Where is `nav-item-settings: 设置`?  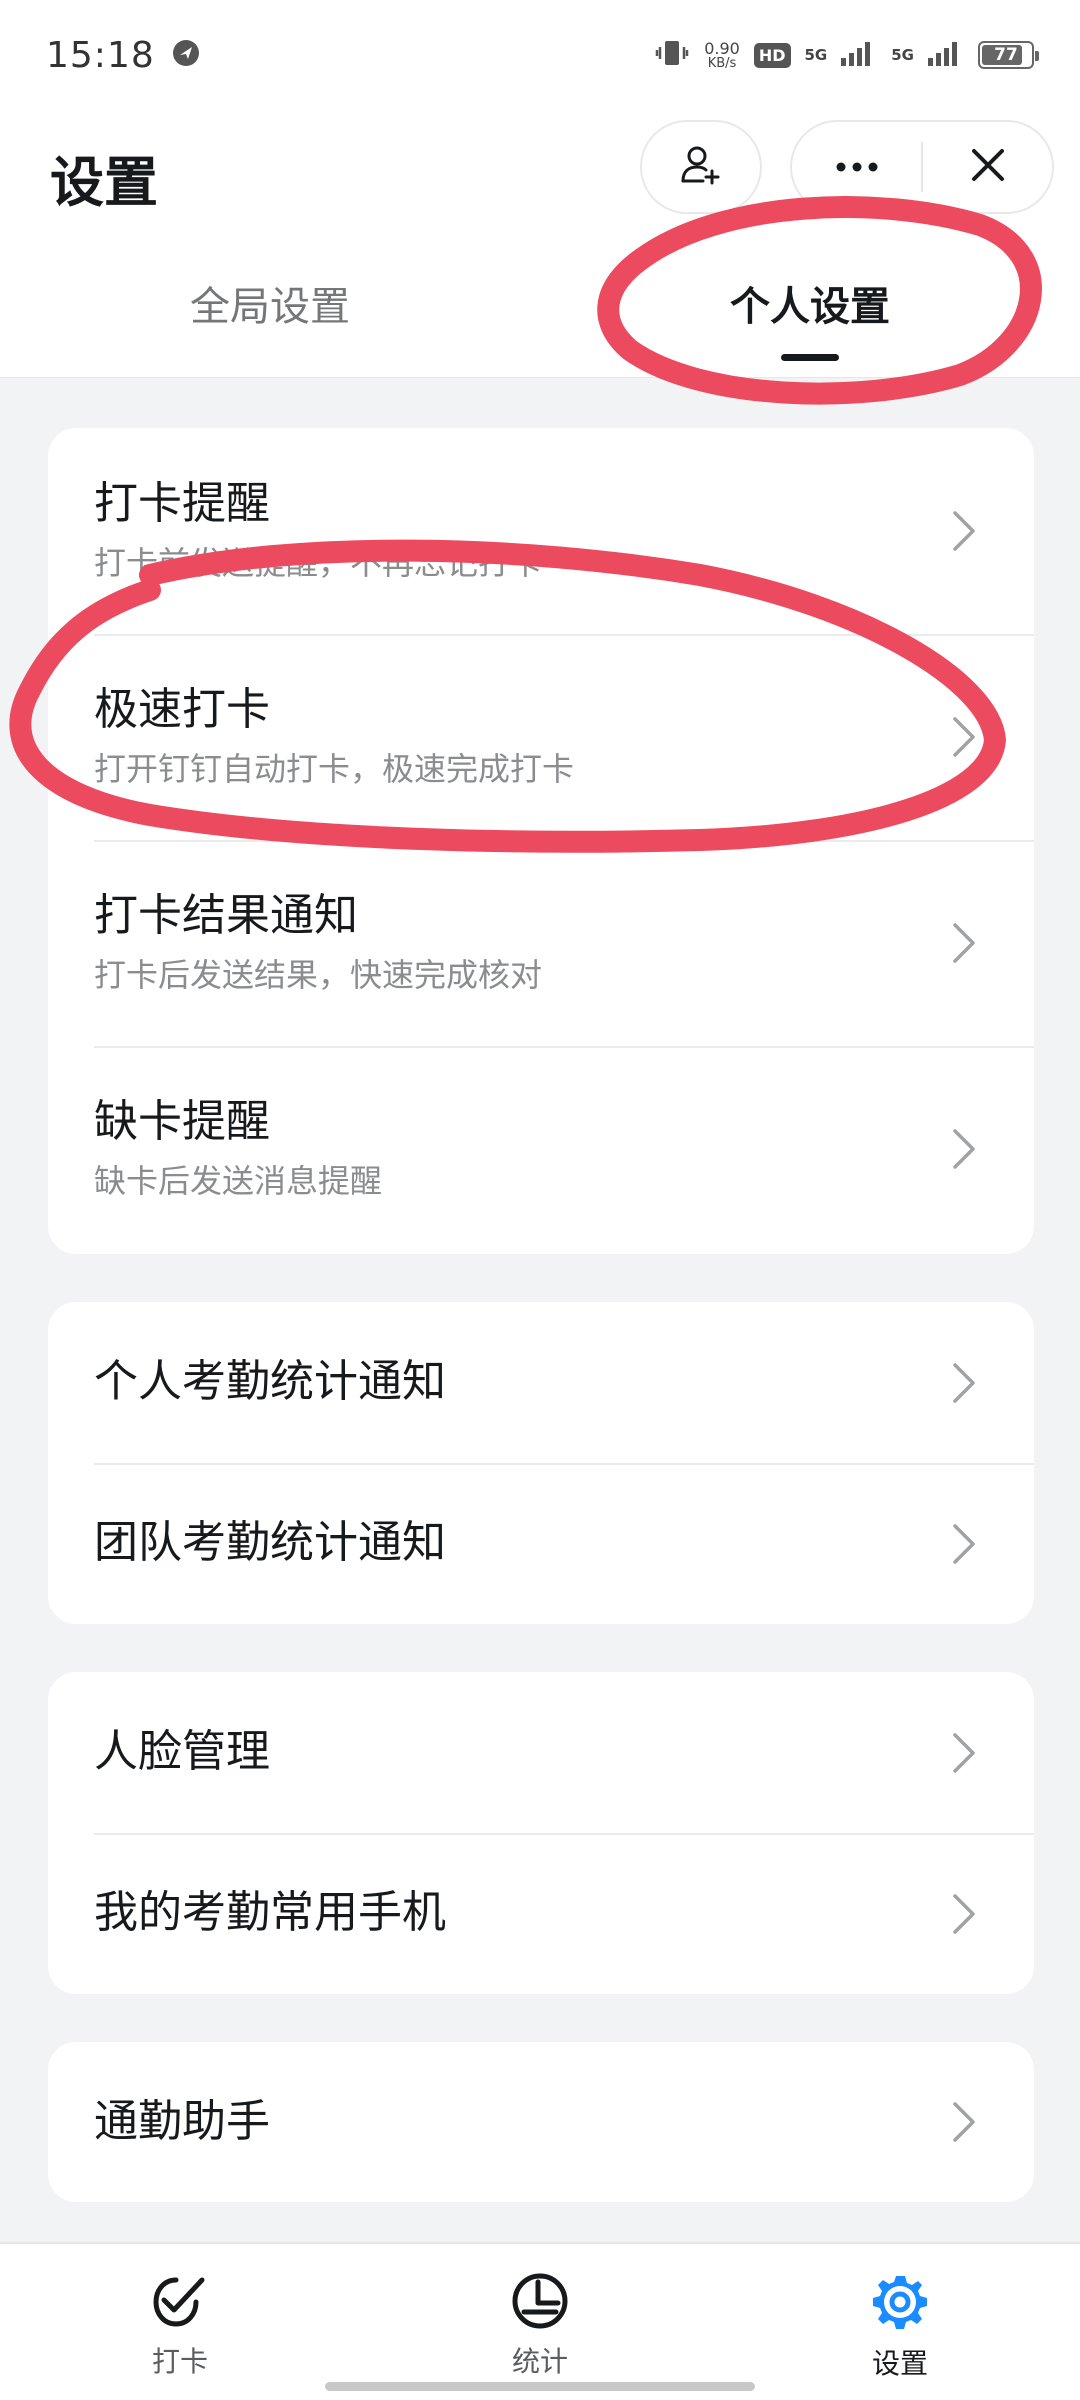 nav-item-settings: 设置 is located at coordinates (900, 2322).